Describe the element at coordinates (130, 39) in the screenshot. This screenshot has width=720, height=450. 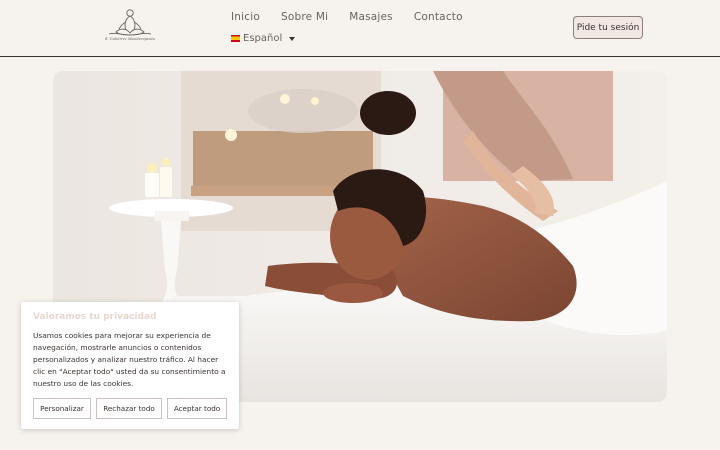
I see `logo-caption: E. Gutiérrez Masoterapeuta` at that location.